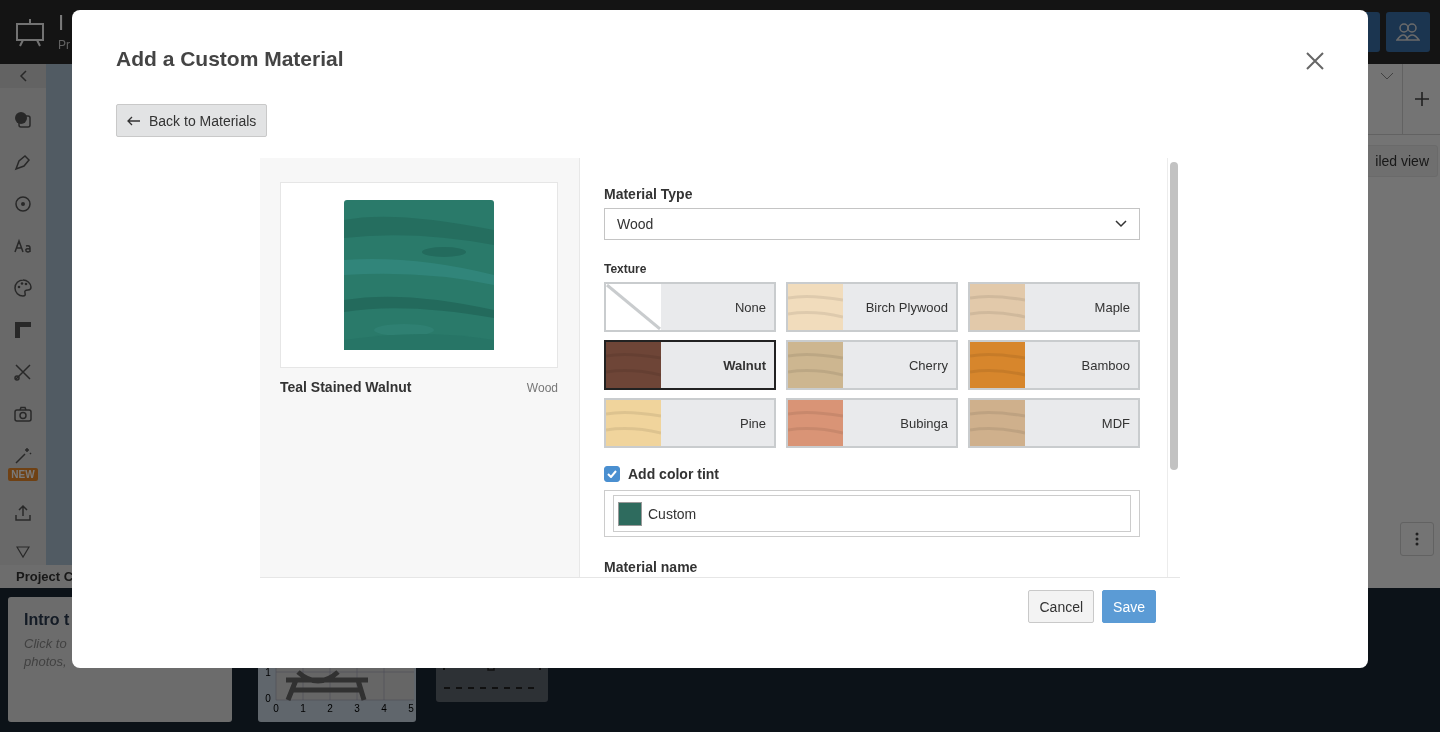 The image size is (1440, 732). What do you see at coordinates (1174, 316) in the screenshot?
I see `scrollbar` at bounding box center [1174, 316].